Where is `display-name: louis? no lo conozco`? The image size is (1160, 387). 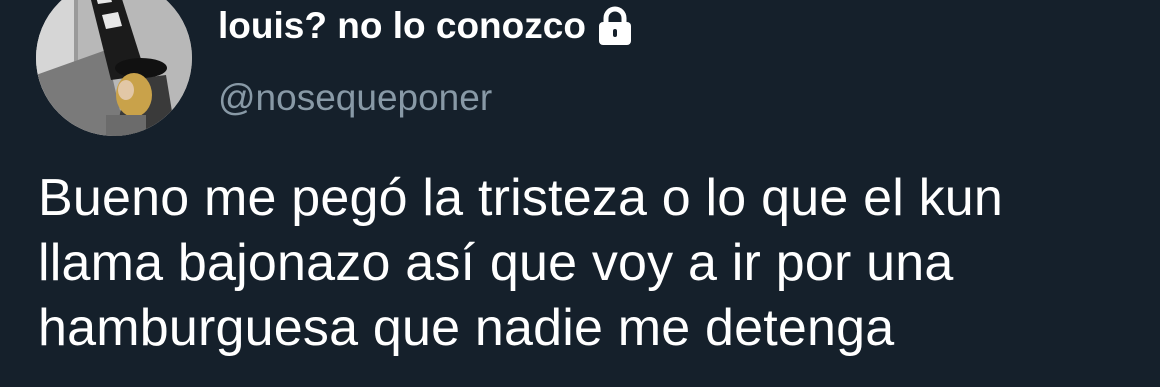 display-name: louis? no lo conozco is located at coordinates (426, 26).